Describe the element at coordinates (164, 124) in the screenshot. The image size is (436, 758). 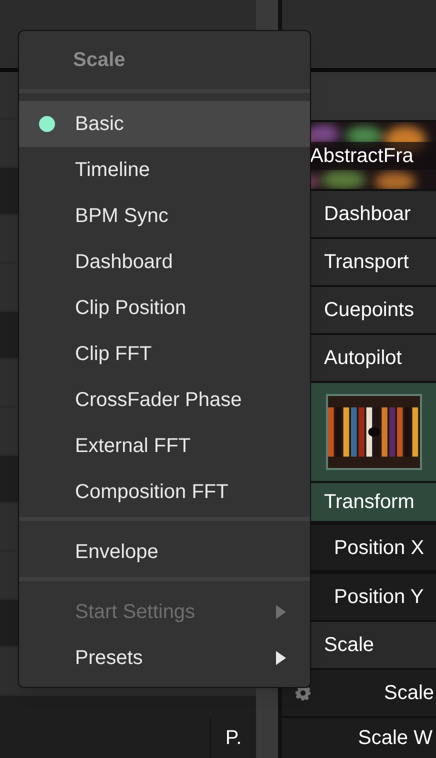
I see `menu-item: Basic` at that location.